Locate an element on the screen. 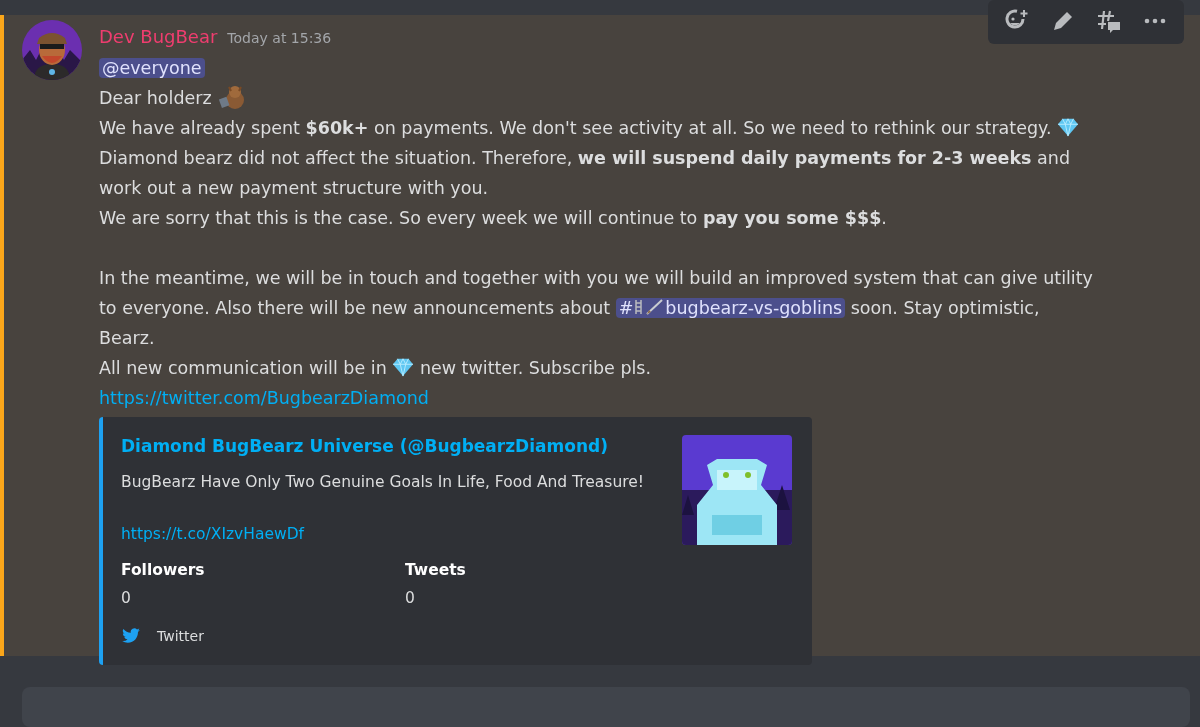 The width and height of the screenshot is (1200, 727). message-text: All new communication will be in new twitter. Subscribe pls. is located at coordinates (376, 368).